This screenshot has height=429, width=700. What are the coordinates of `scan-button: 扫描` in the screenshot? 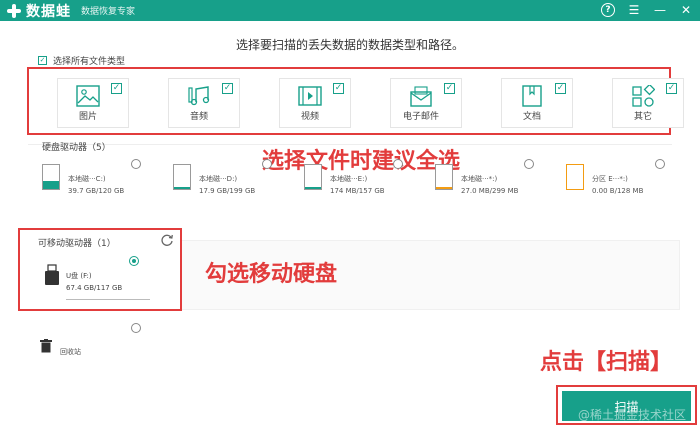 It's located at (626, 406).